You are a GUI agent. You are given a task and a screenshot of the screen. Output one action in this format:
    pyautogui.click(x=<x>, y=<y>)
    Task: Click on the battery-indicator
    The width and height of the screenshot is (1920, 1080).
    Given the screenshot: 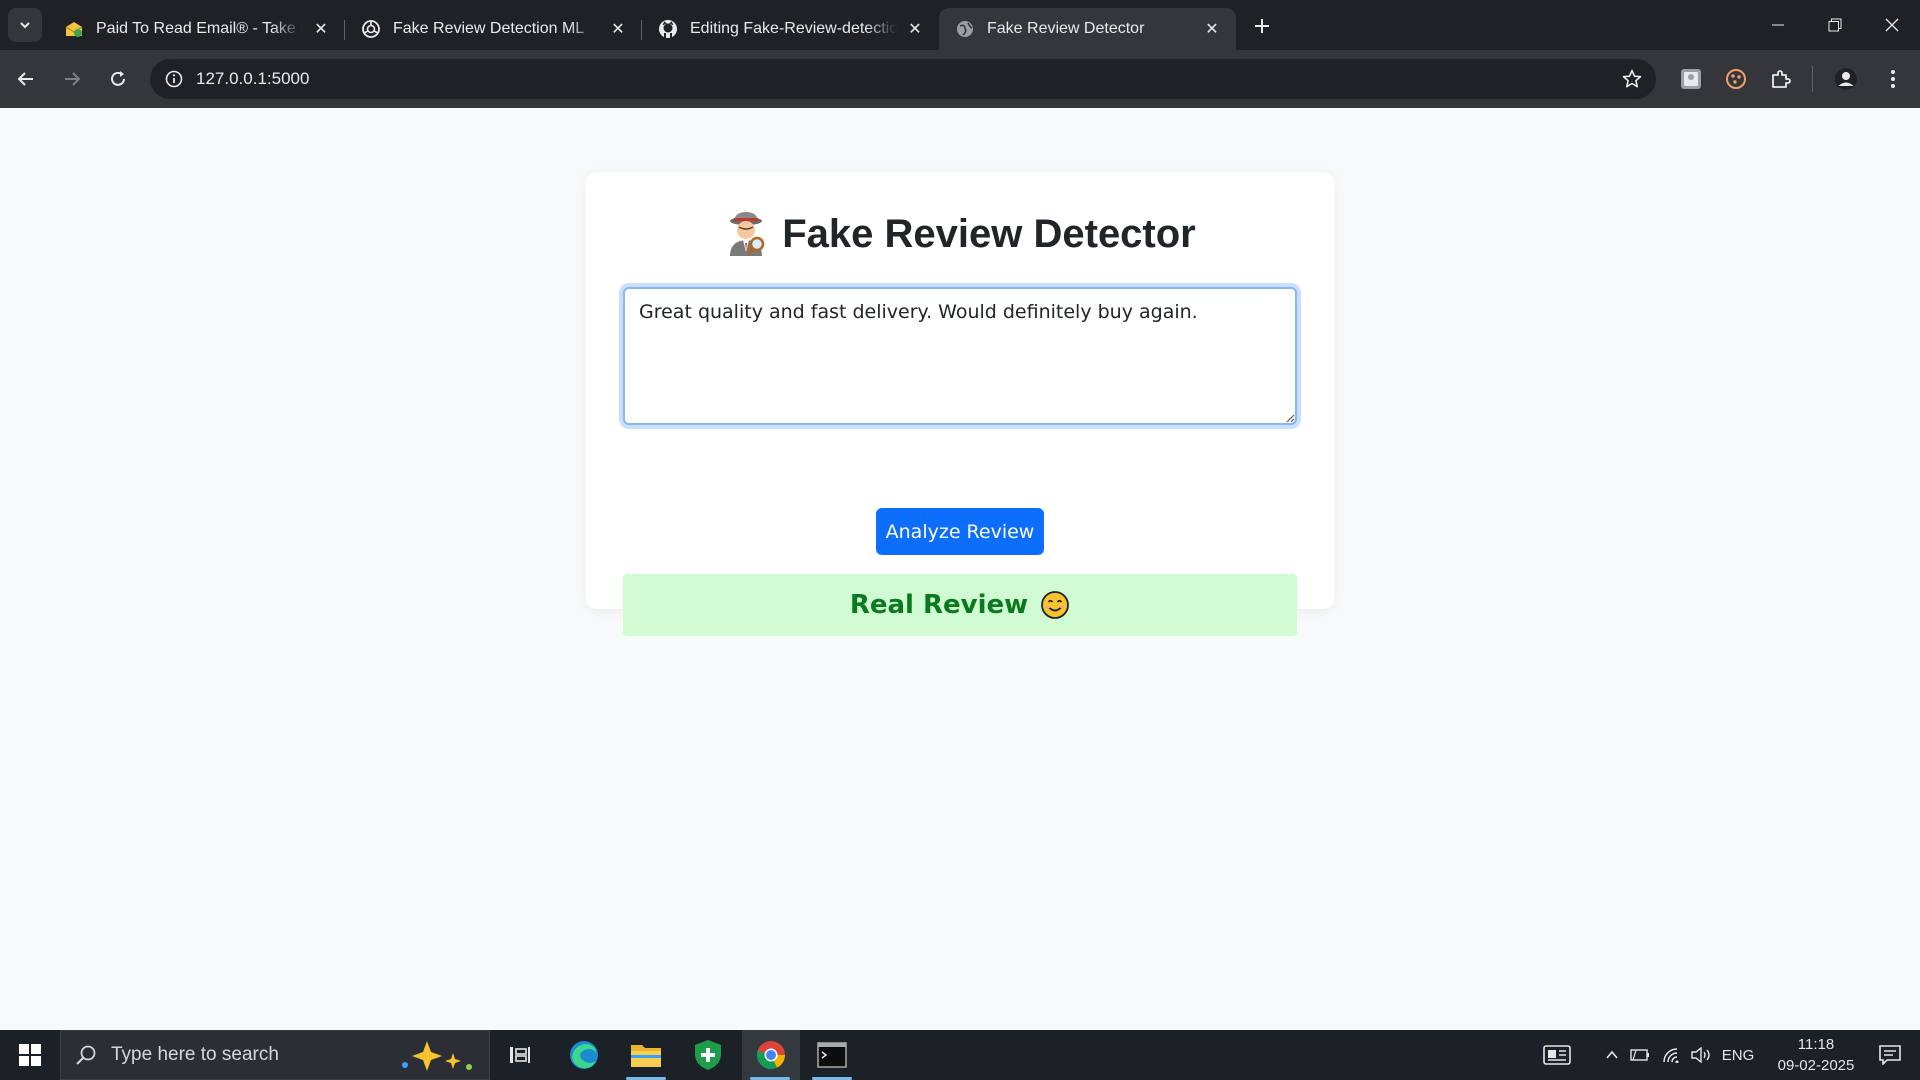 What is the action you would take?
    pyautogui.click(x=1640, y=1055)
    